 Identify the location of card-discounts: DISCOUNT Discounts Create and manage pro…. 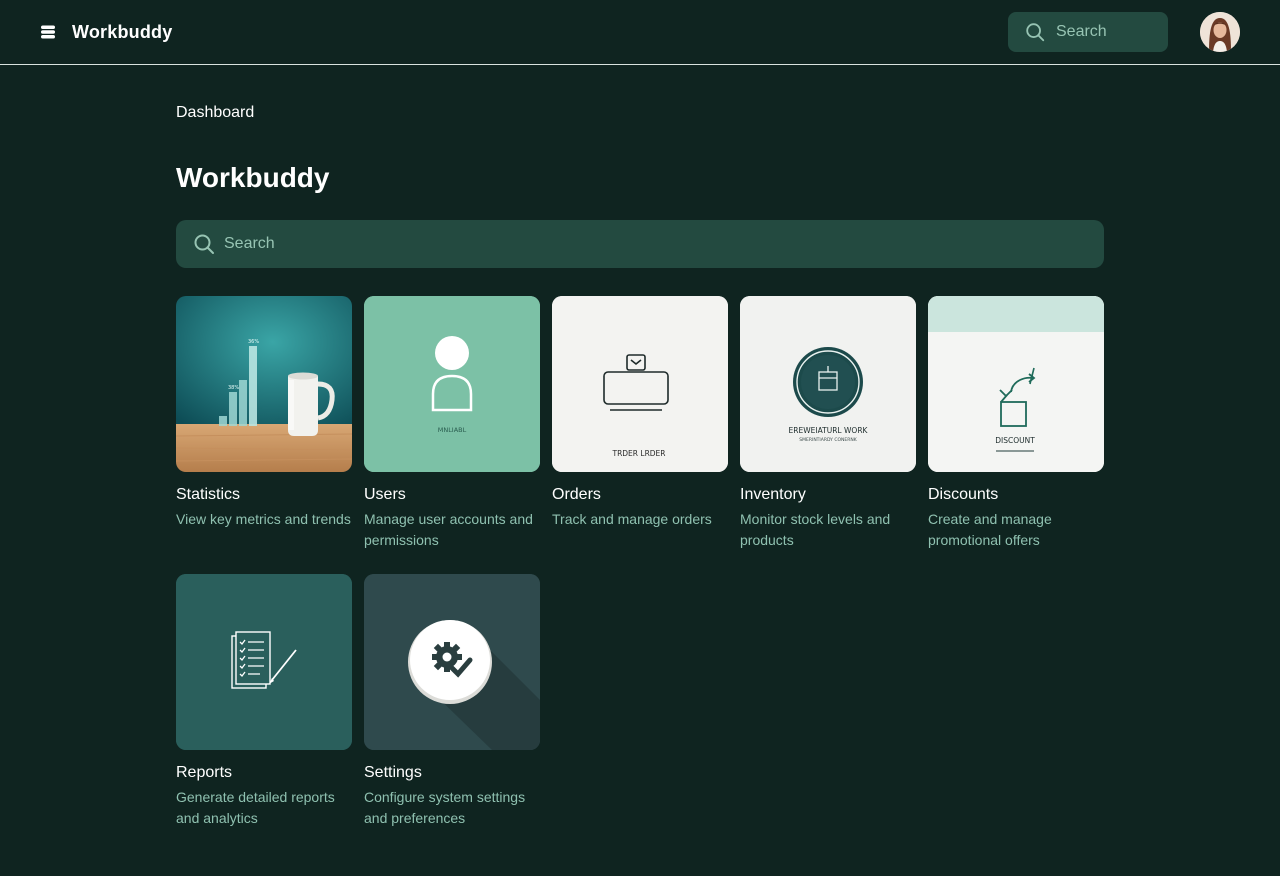
(1016, 423).